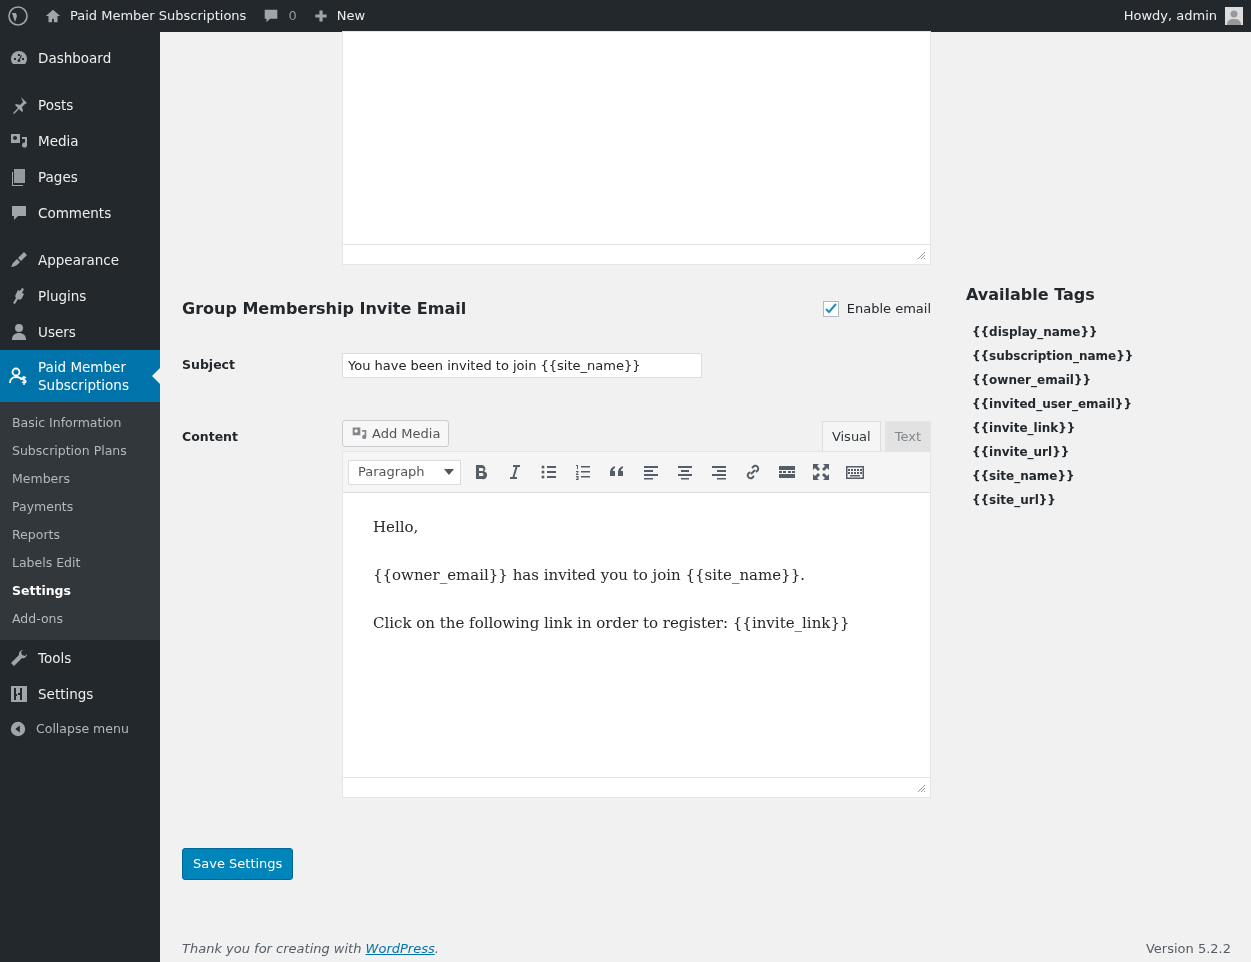 This screenshot has height=962, width=1251. Describe the element at coordinates (80, 535) in the screenshot. I see `submenu-item: Reports` at that location.